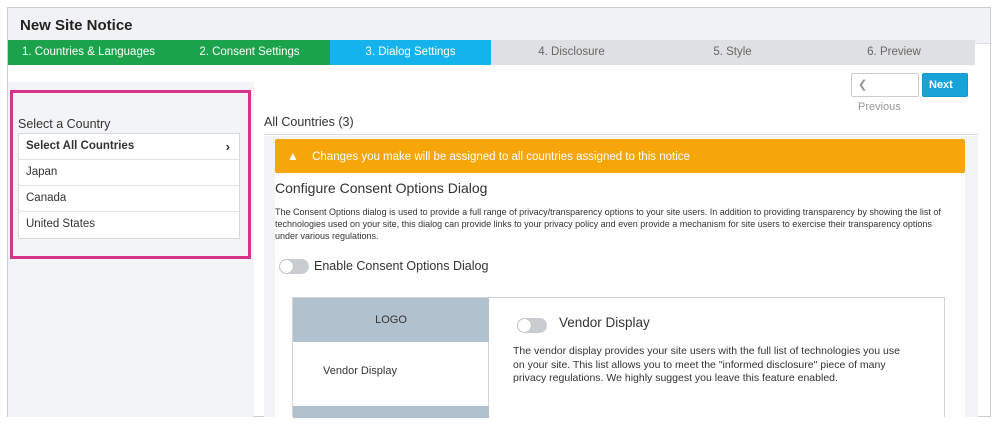 This screenshot has width=998, height=424. What do you see at coordinates (64, 124) in the screenshot?
I see `select-country-label: Select a Country` at bounding box center [64, 124].